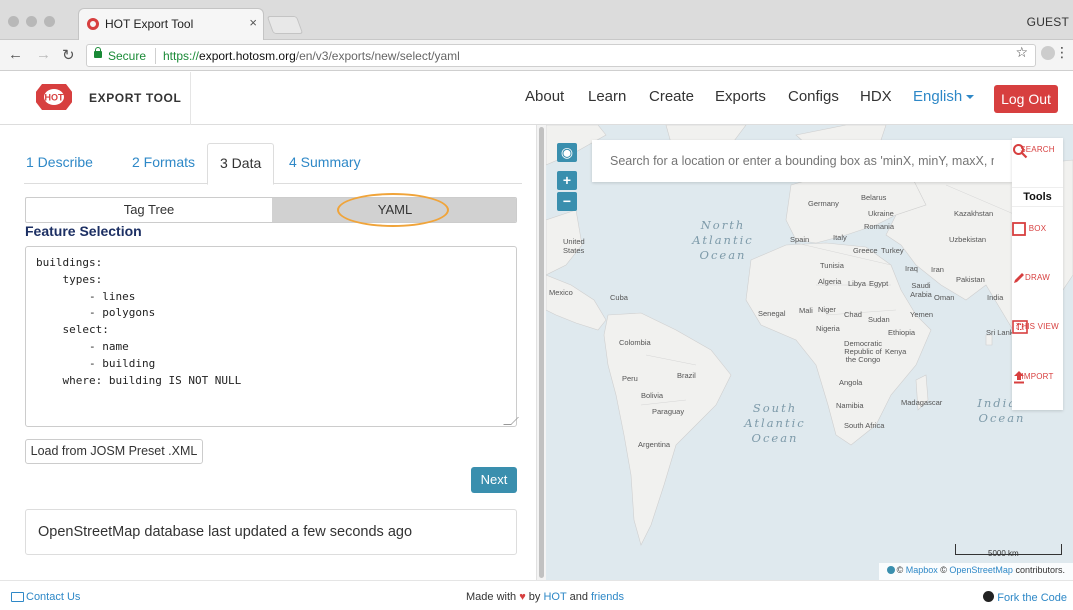 Image resolution: width=1073 pixels, height=610 pixels. I want to click on logout-button: Log Out, so click(1026, 99).